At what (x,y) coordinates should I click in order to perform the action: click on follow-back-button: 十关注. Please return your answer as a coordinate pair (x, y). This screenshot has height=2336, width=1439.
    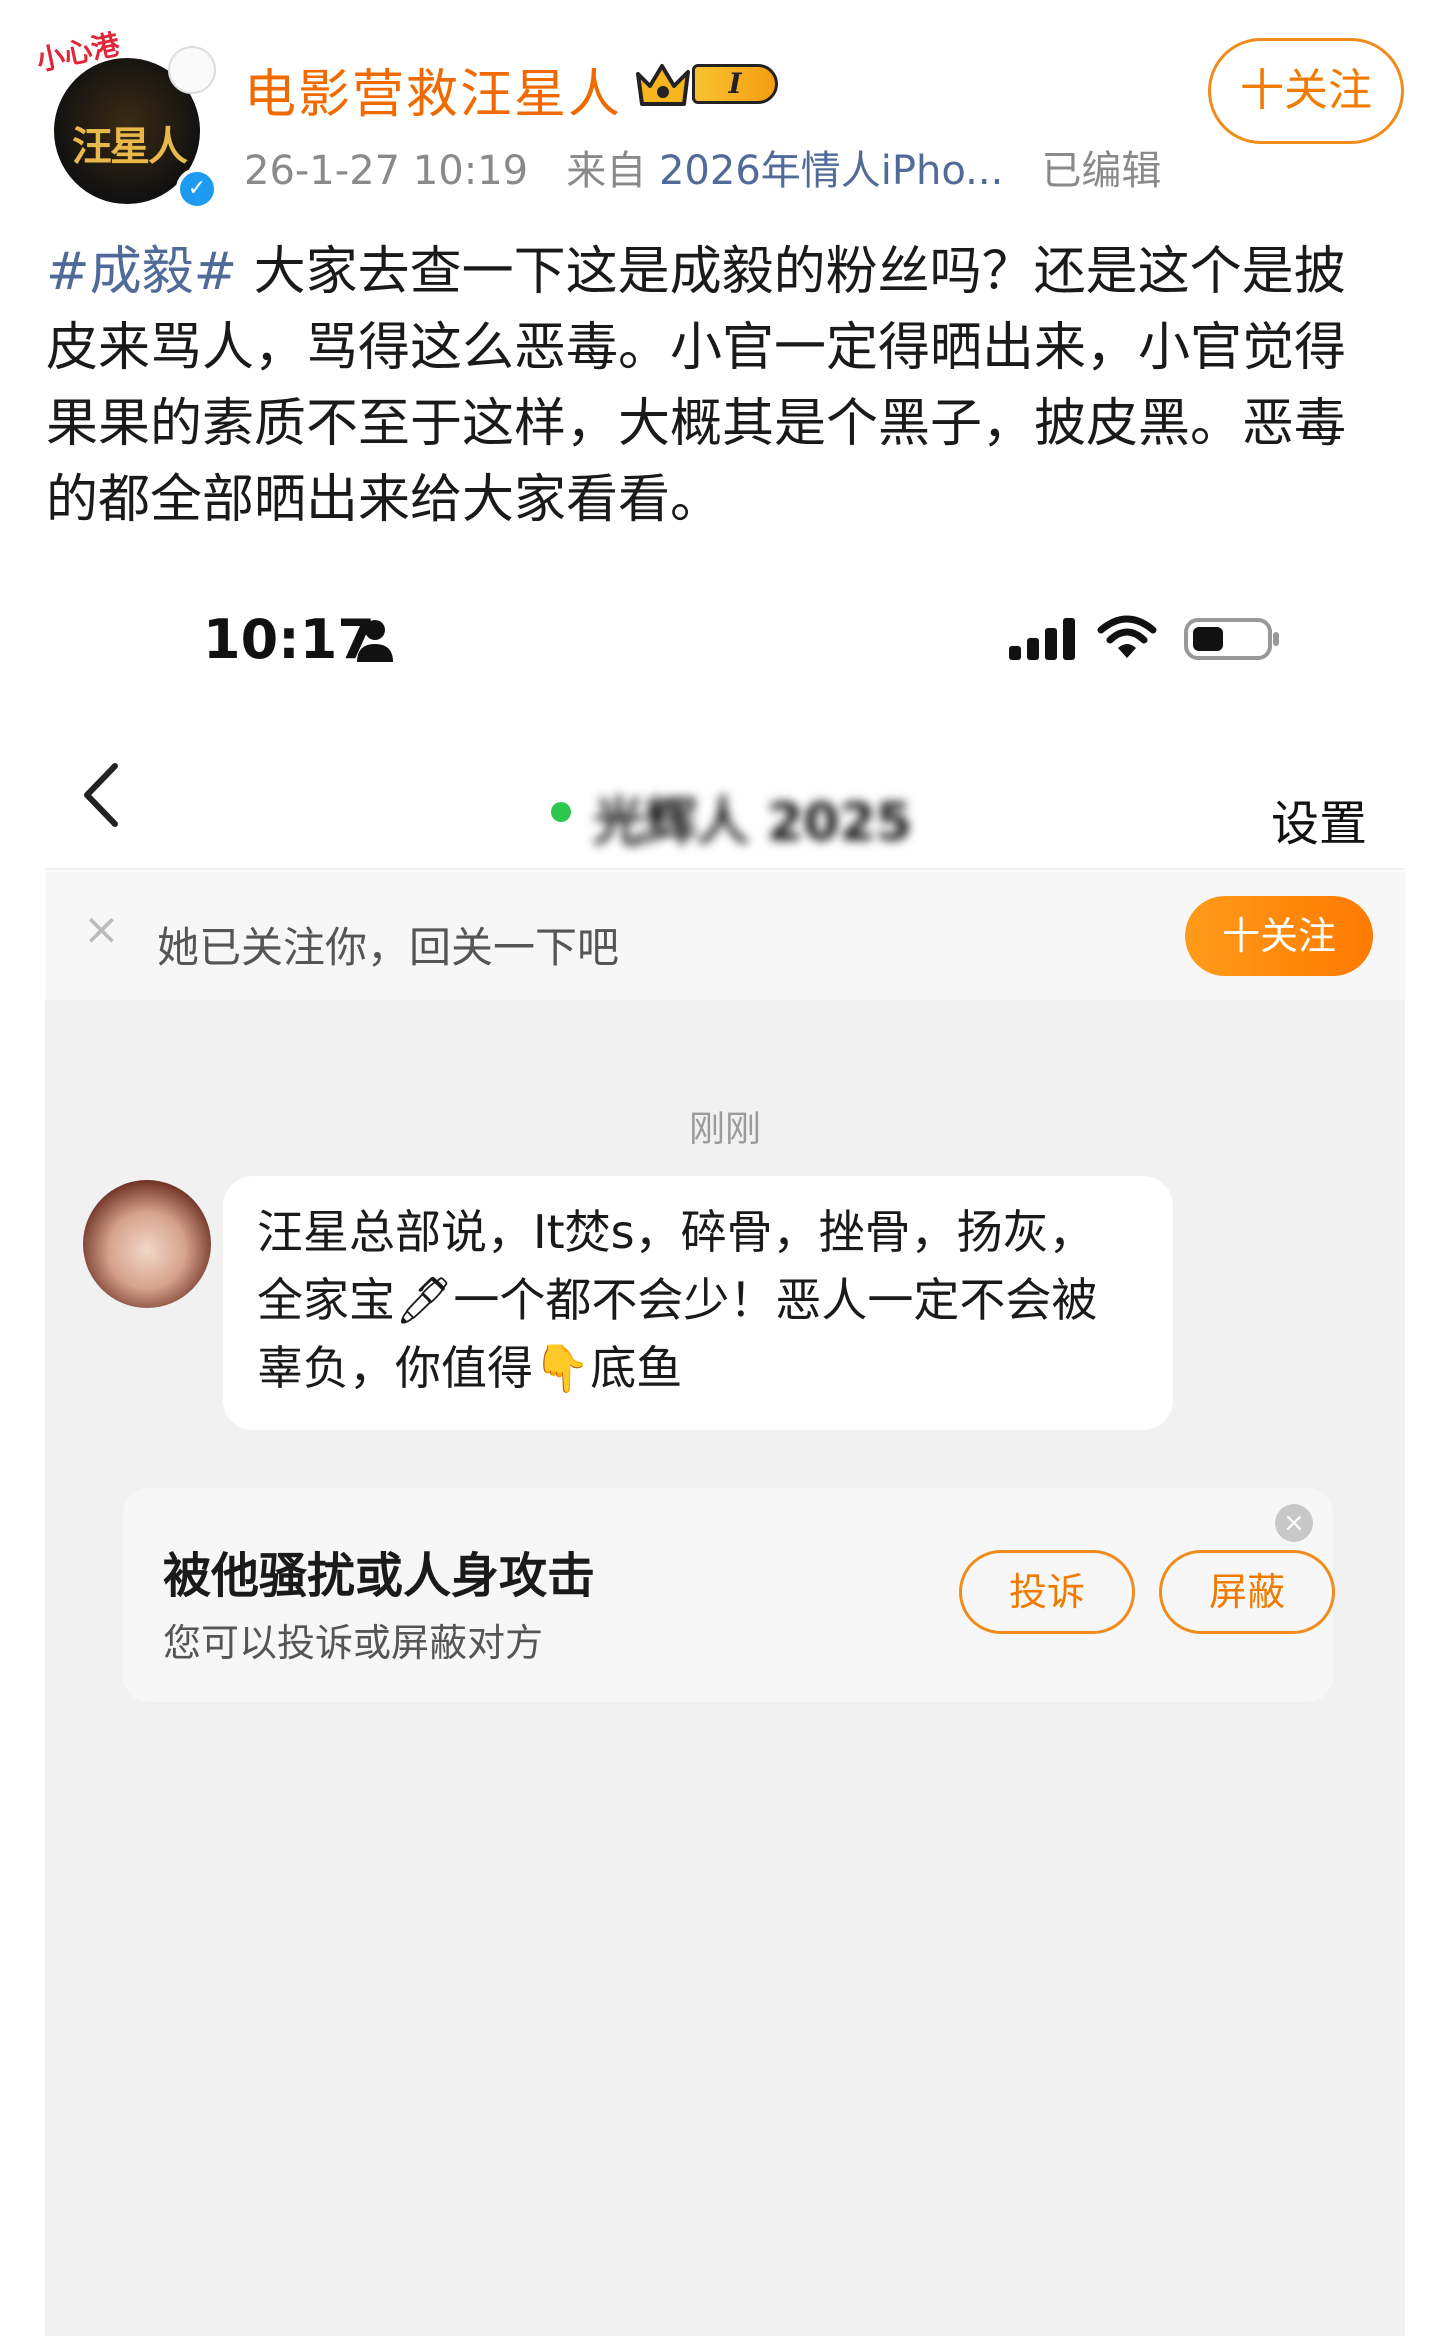
    Looking at the image, I should click on (1279, 936).